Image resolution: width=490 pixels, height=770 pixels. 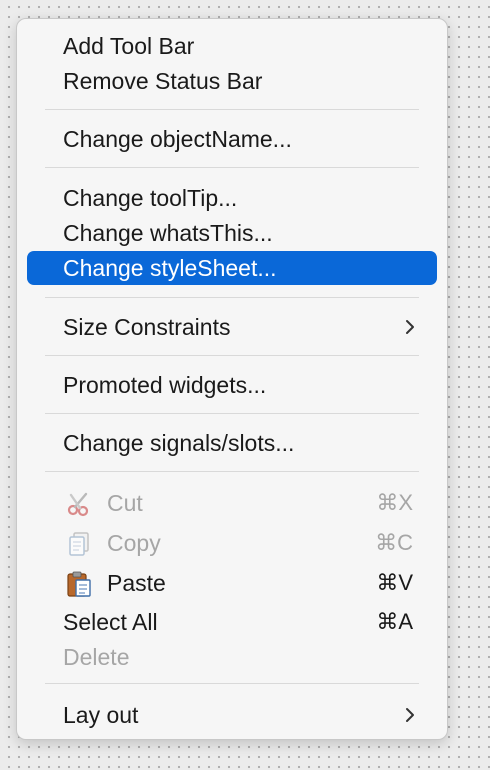 I want to click on menu-item-cut: Cut ⌘X, so click(x=232, y=503).